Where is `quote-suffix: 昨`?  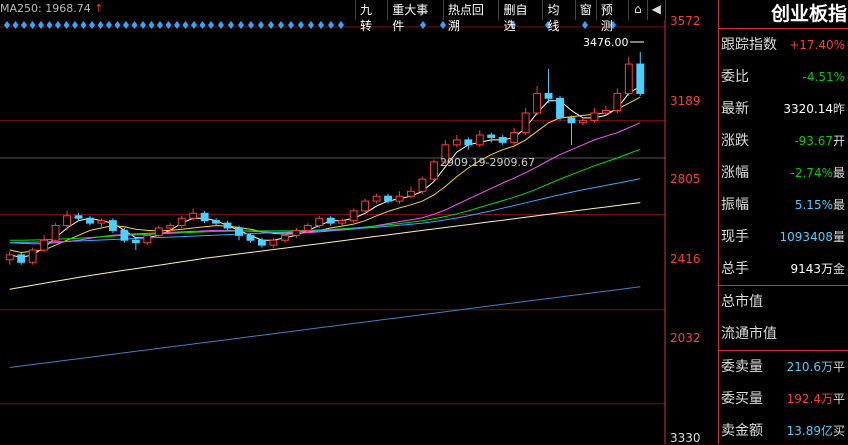
quote-suffix: 昨 is located at coordinates (838, 109).